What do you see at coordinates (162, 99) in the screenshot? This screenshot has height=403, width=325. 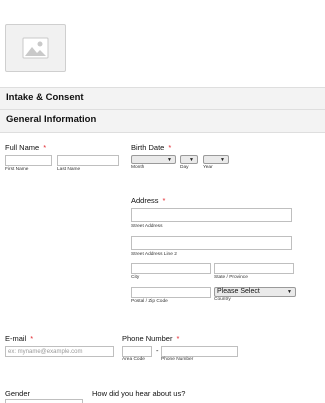 I see `form-title-bar: Intake & Consent` at bounding box center [162, 99].